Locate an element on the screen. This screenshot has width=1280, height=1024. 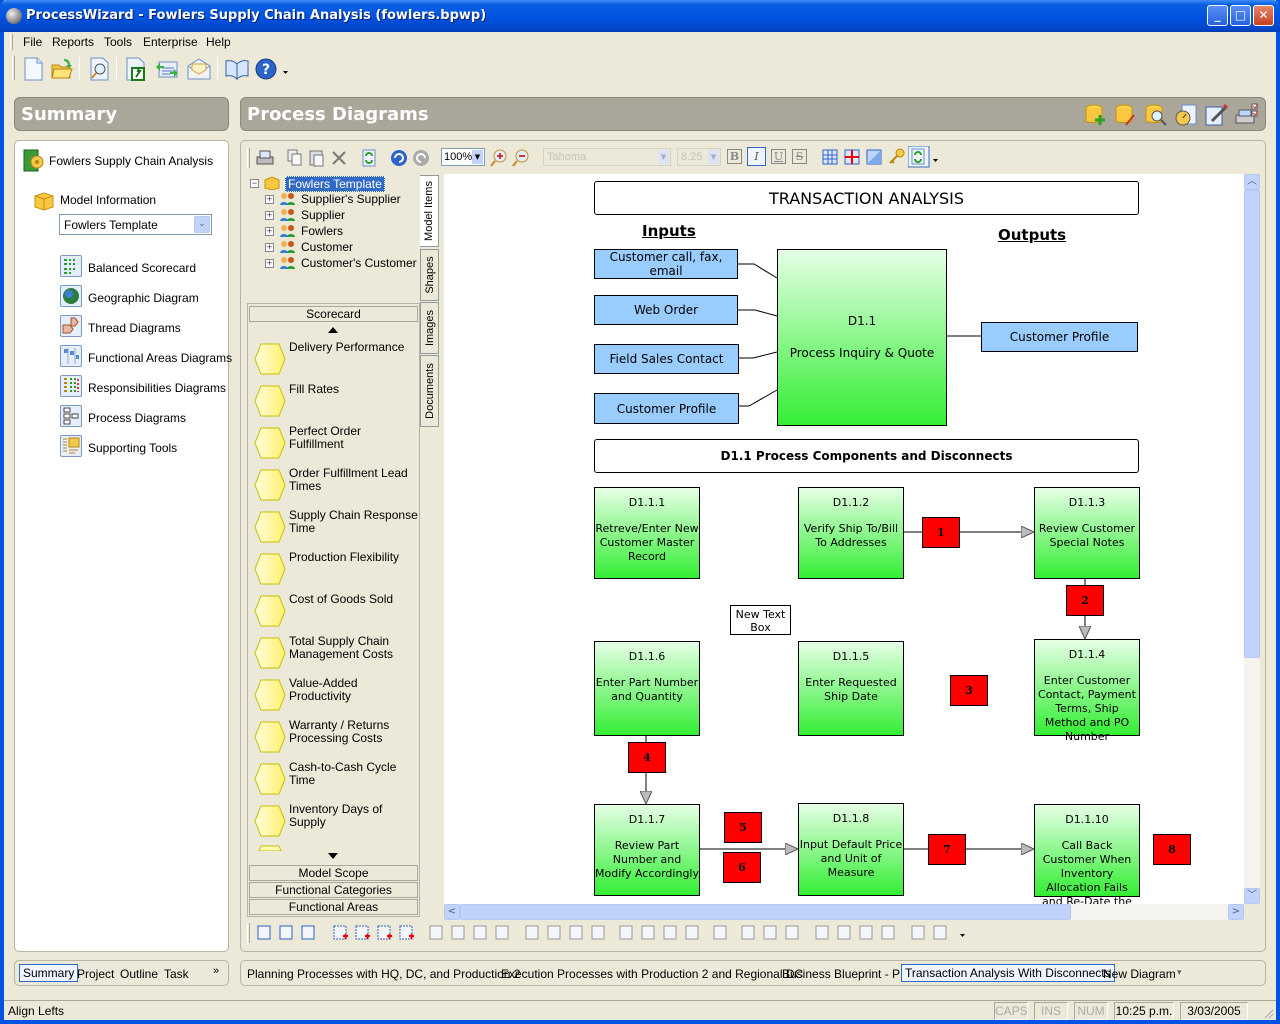
add-boundary-icon is located at coordinates (407, 933).